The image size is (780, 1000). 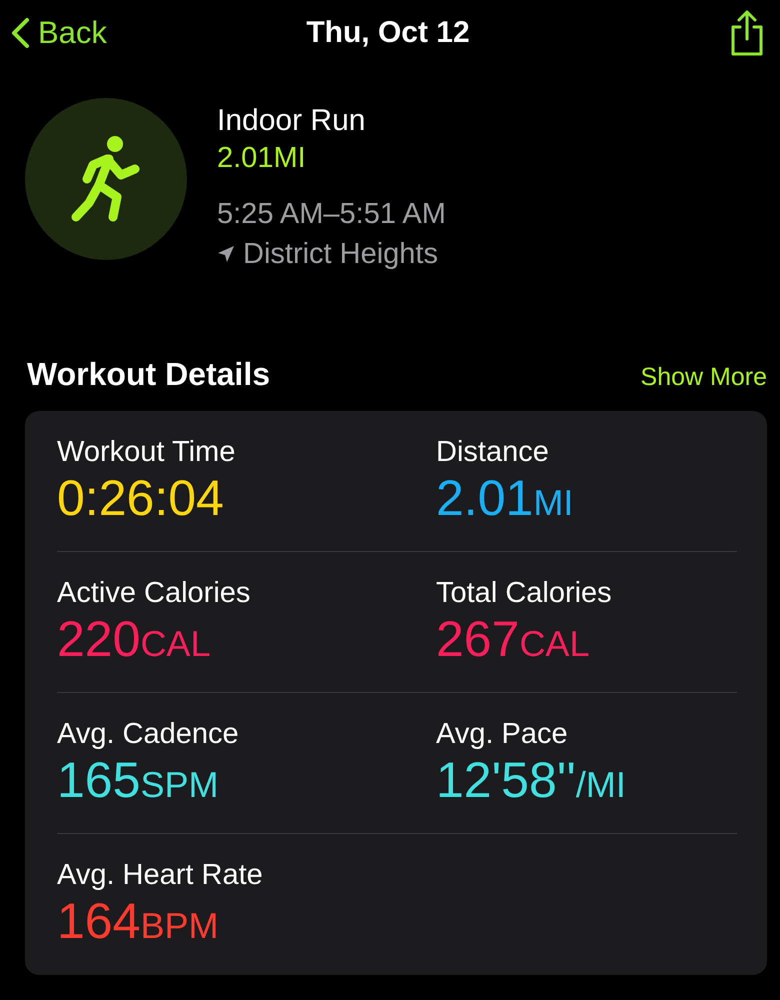 What do you see at coordinates (58, 33) in the screenshot?
I see `back-button: Back` at bounding box center [58, 33].